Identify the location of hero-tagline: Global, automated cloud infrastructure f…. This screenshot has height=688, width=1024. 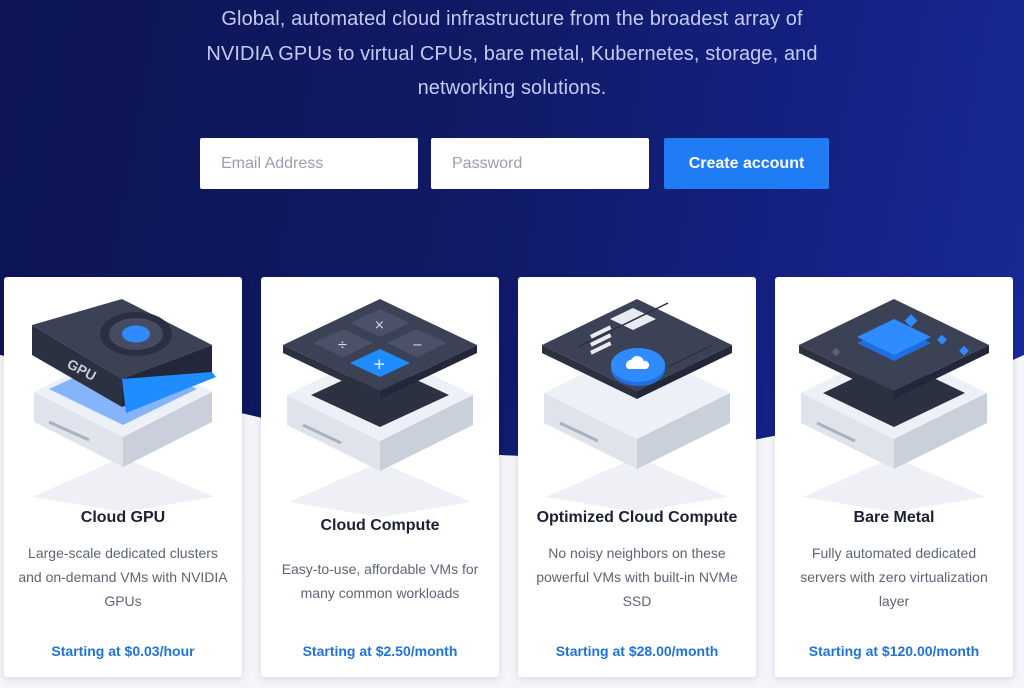
(512, 53).